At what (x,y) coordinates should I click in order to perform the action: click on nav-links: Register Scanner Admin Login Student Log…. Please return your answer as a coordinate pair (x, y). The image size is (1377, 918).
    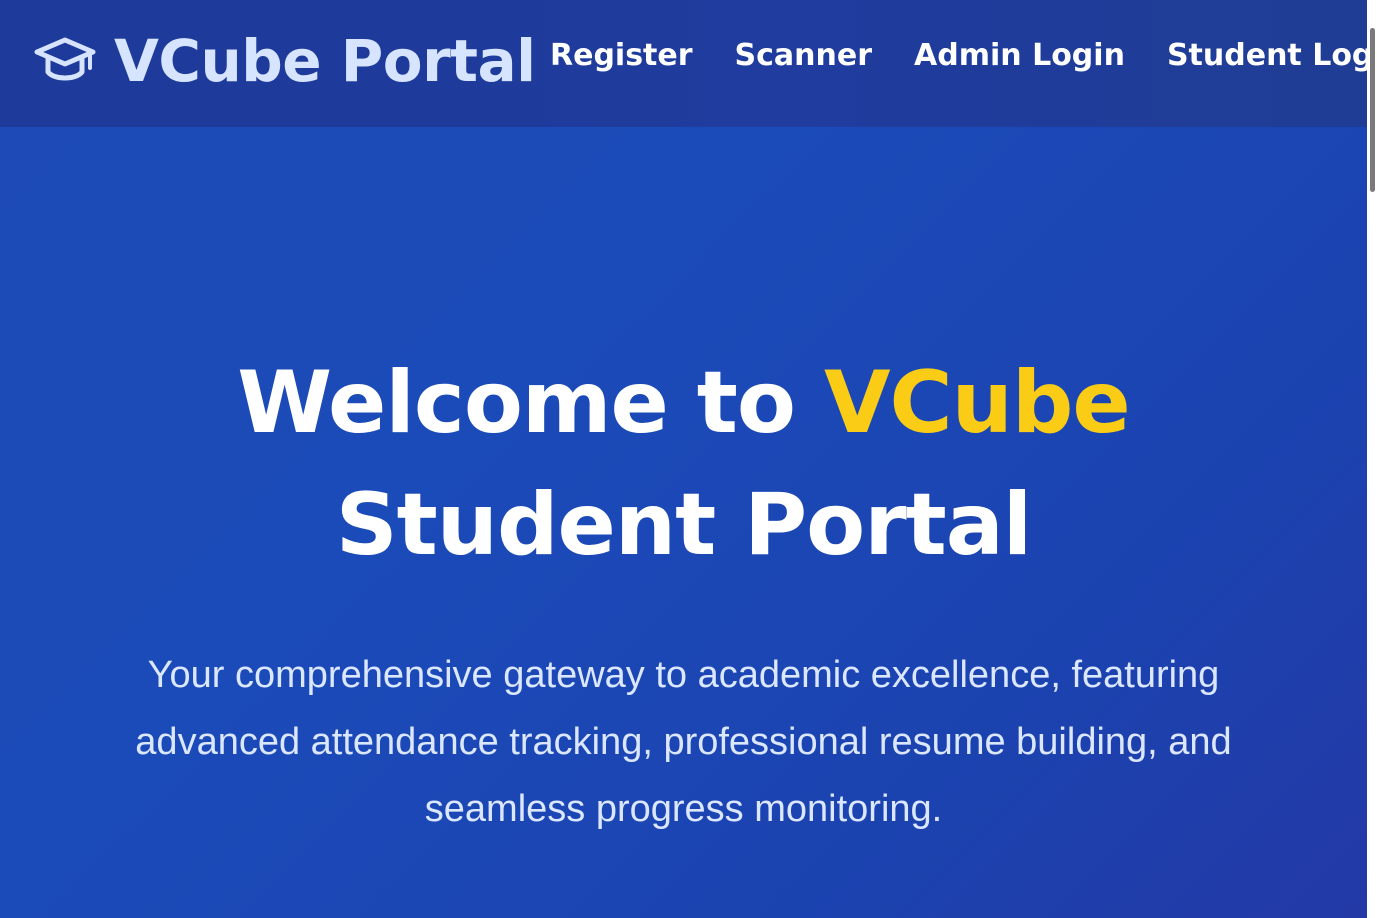
    Looking at the image, I should click on (958, 55).